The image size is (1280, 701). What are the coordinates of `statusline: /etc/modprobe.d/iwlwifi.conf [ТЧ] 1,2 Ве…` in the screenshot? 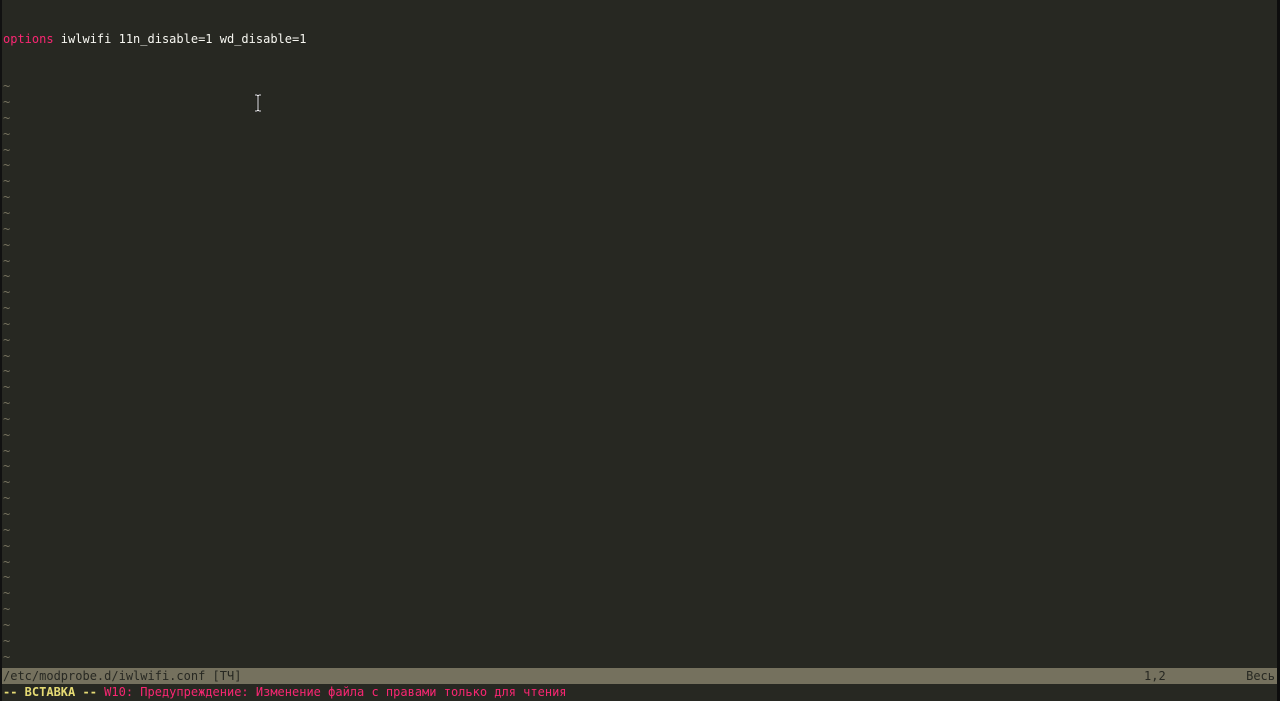 It's located at (639, 676).